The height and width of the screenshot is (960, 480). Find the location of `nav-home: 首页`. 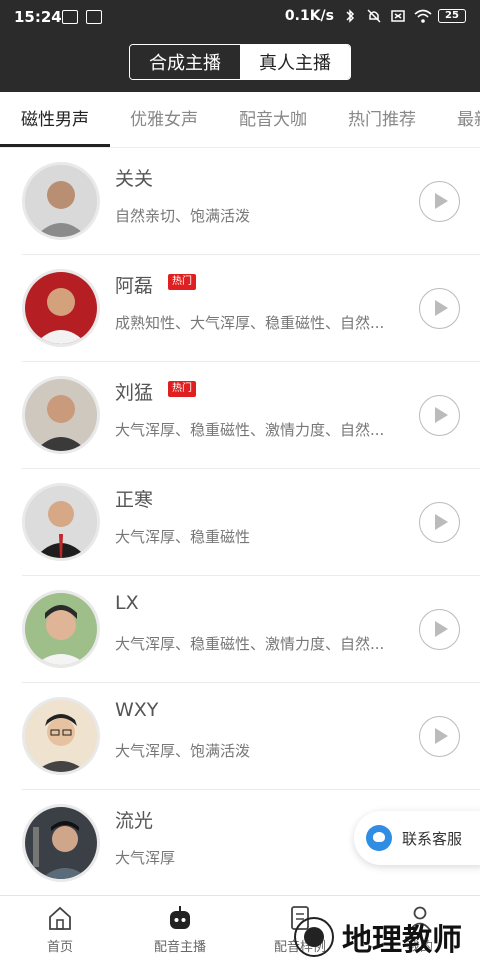

nav-home: 首页 is located at coordinates (60, 928).